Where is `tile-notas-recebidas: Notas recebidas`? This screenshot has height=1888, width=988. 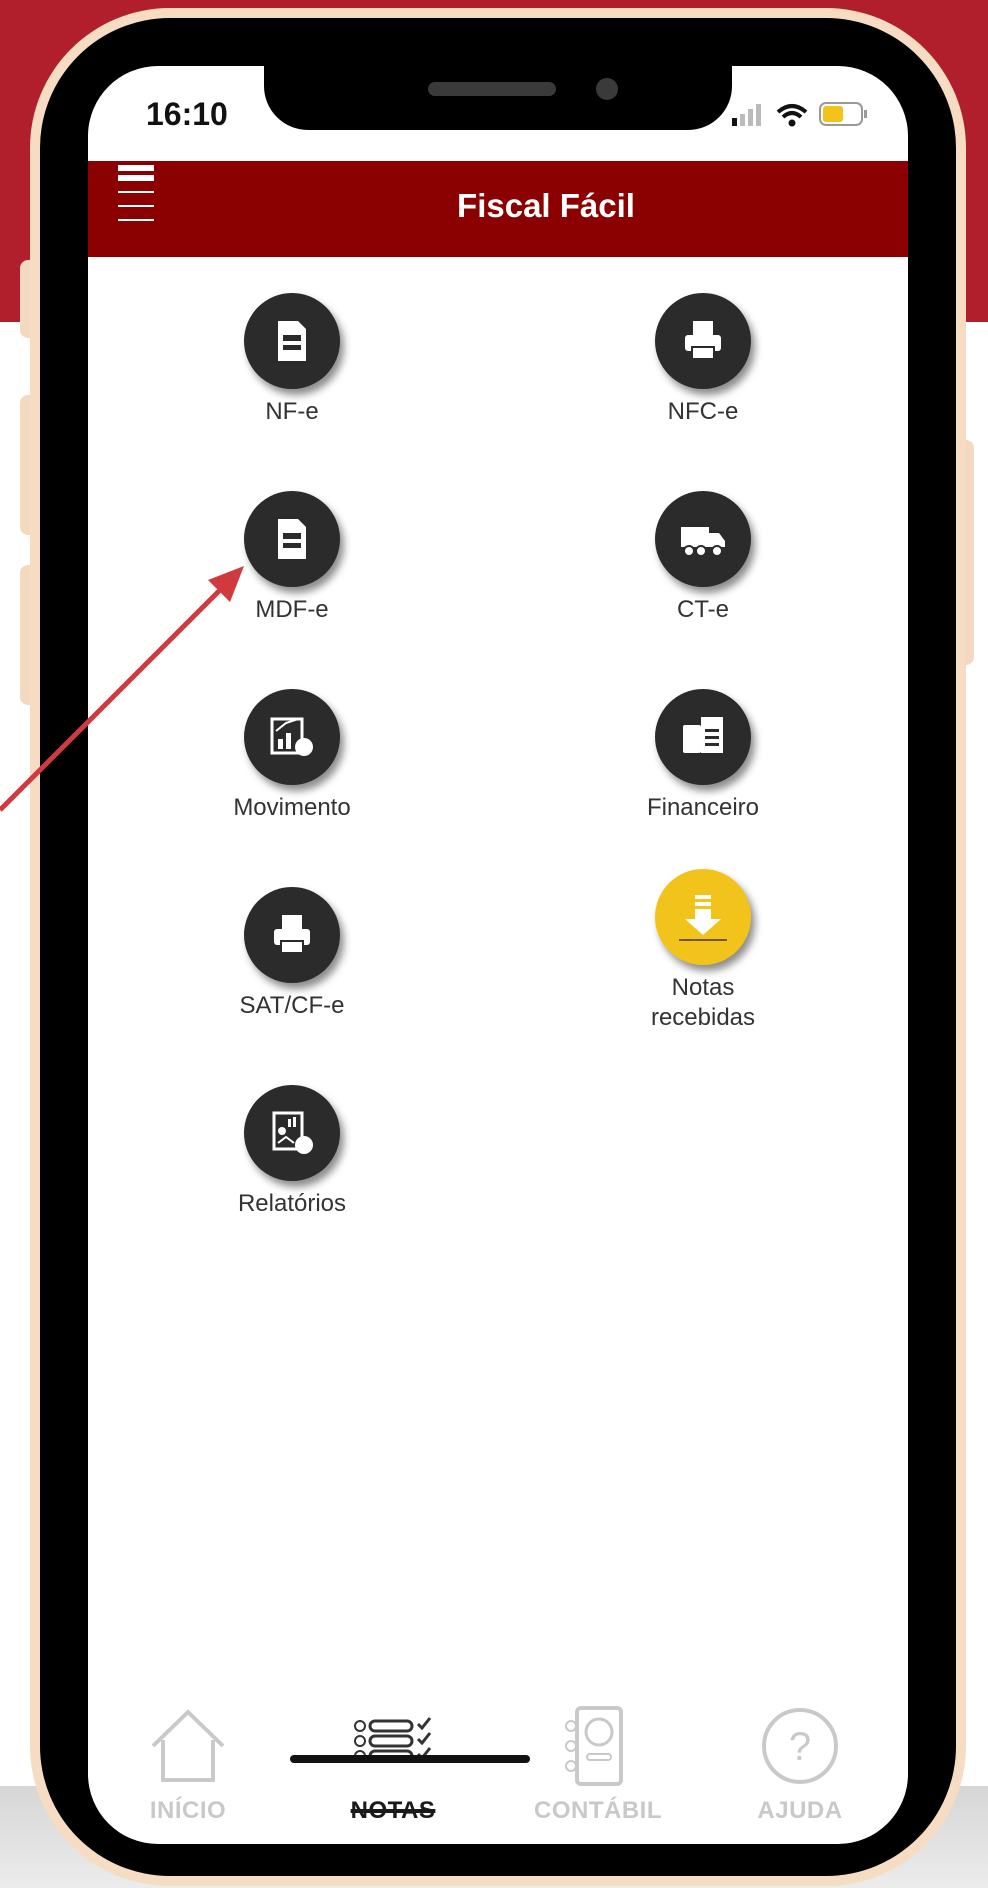
tile-notas-recebidas: Notas recebidas is located at coordinates (703, 951).